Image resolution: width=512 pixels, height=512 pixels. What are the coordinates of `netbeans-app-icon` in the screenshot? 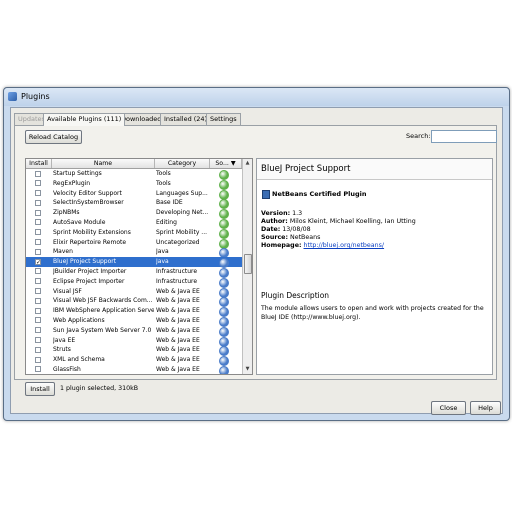 It's located at (12, 96).